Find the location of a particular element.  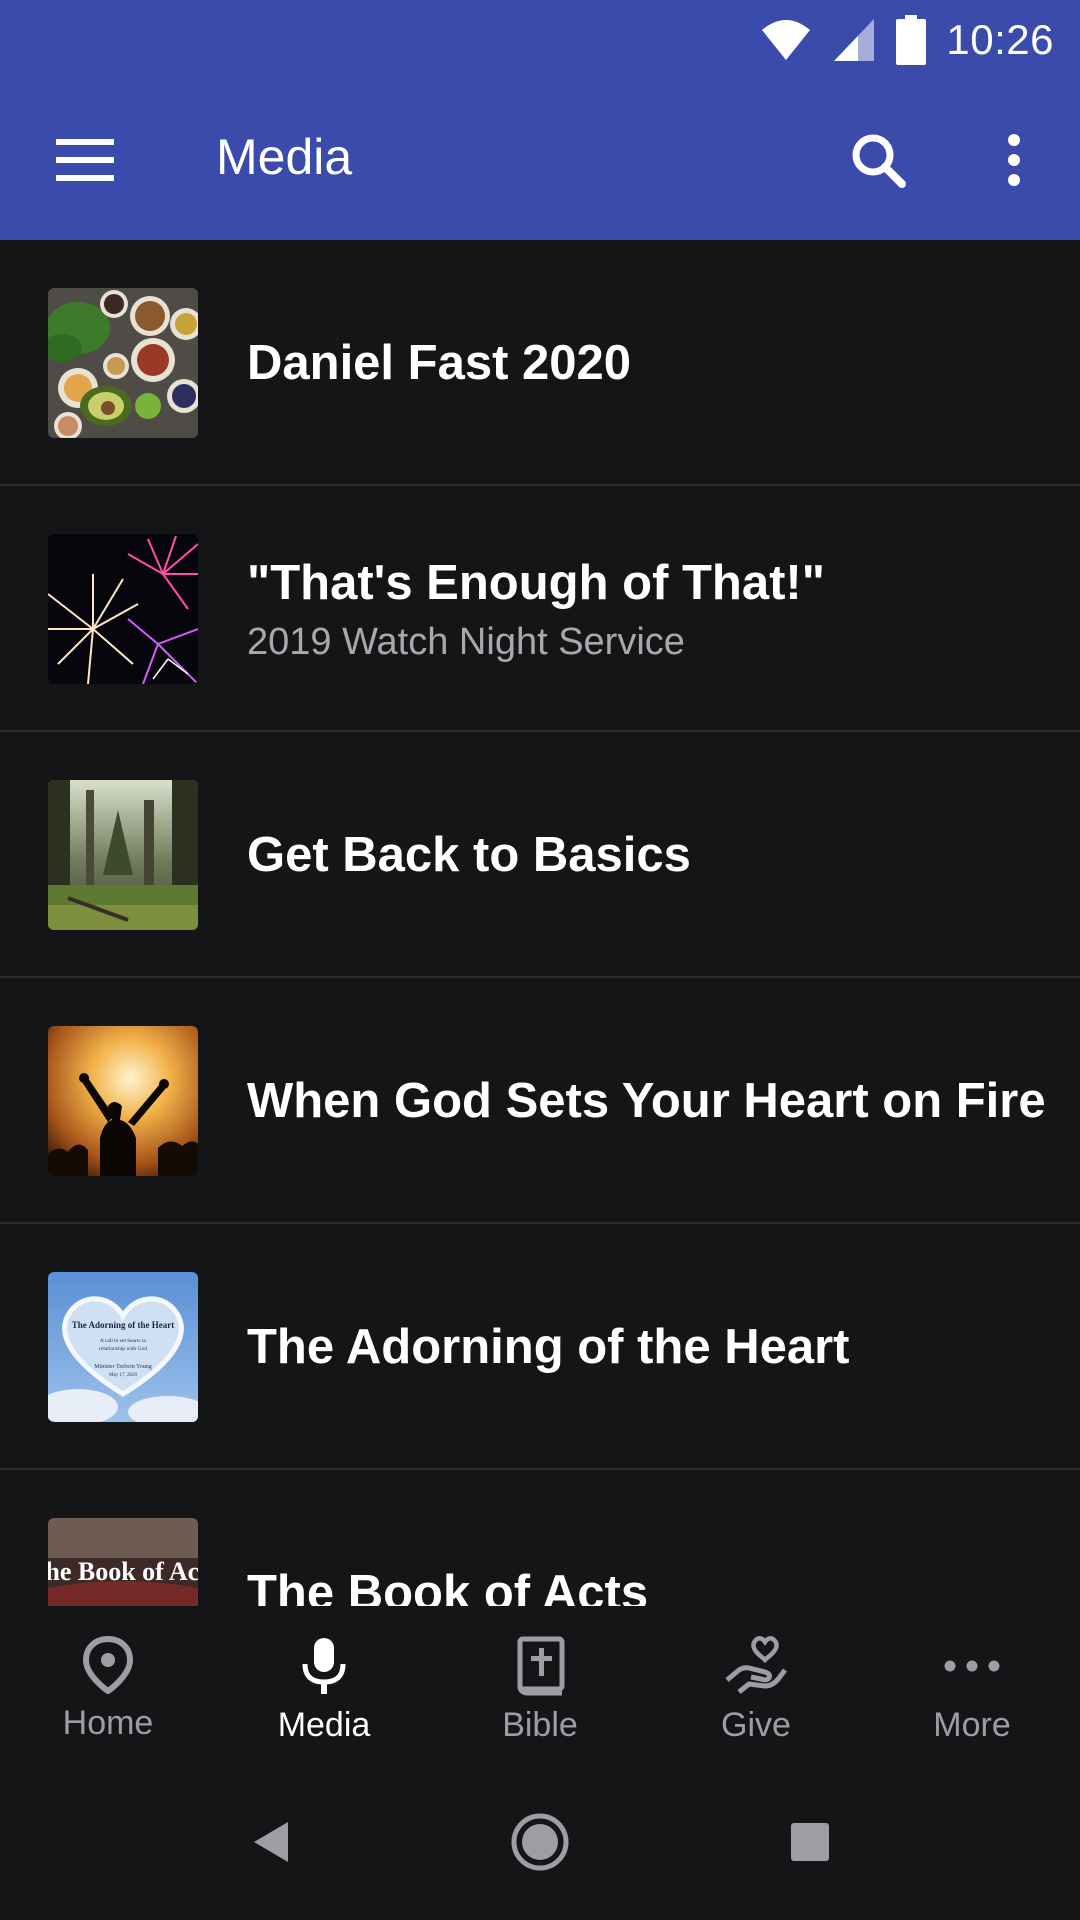

item-text: When God Sets Your Heart on Fire is located at coordinates (648, 1101).